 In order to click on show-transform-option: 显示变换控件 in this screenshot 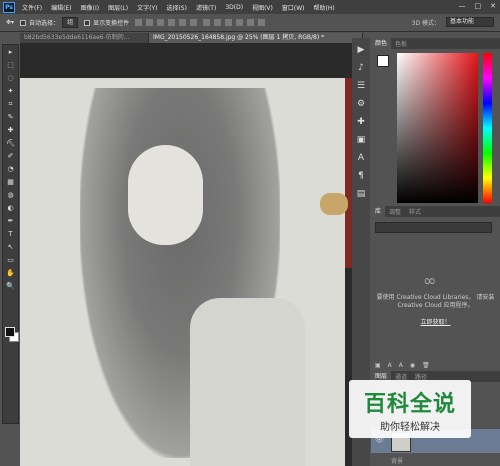, I will do `click(106, 22)`.